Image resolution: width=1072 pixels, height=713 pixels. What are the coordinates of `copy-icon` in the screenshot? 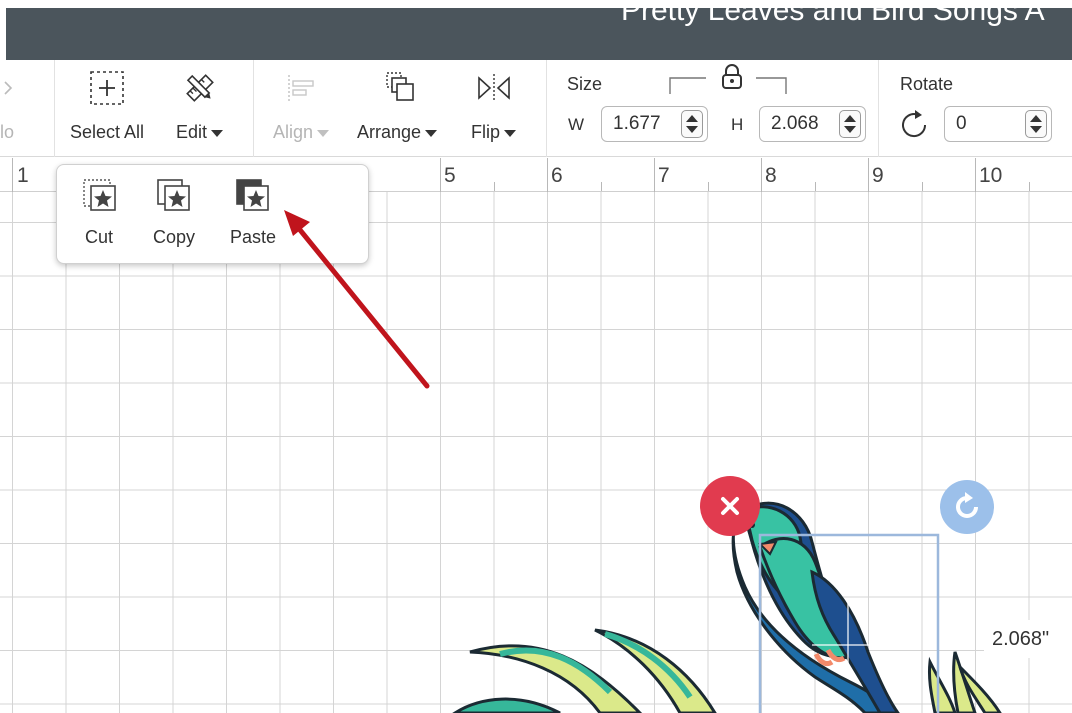 It's located at (174, 195).